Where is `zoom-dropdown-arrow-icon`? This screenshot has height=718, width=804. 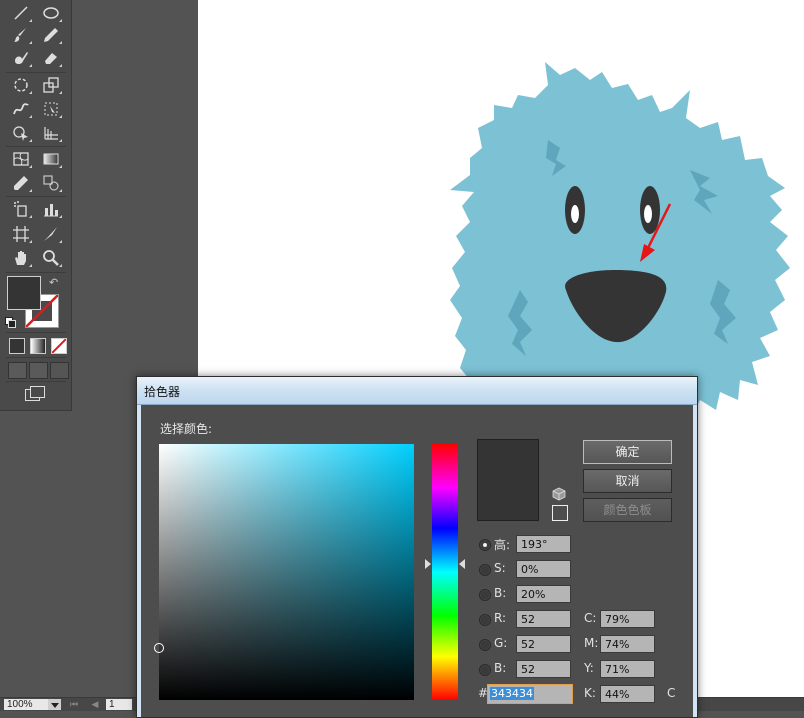 zoom-dropdown-arrow-icon is located at coordinates (54, 704).